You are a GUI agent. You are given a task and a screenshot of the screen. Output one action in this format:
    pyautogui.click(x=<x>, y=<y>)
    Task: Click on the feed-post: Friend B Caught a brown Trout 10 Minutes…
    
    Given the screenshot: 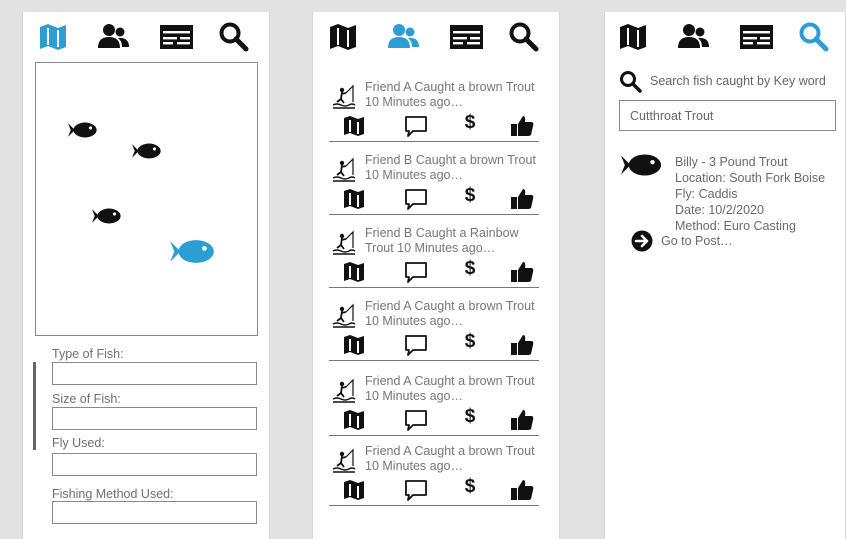 What is the action you would take?
    pyautogui.click(x=437, y=186)
    